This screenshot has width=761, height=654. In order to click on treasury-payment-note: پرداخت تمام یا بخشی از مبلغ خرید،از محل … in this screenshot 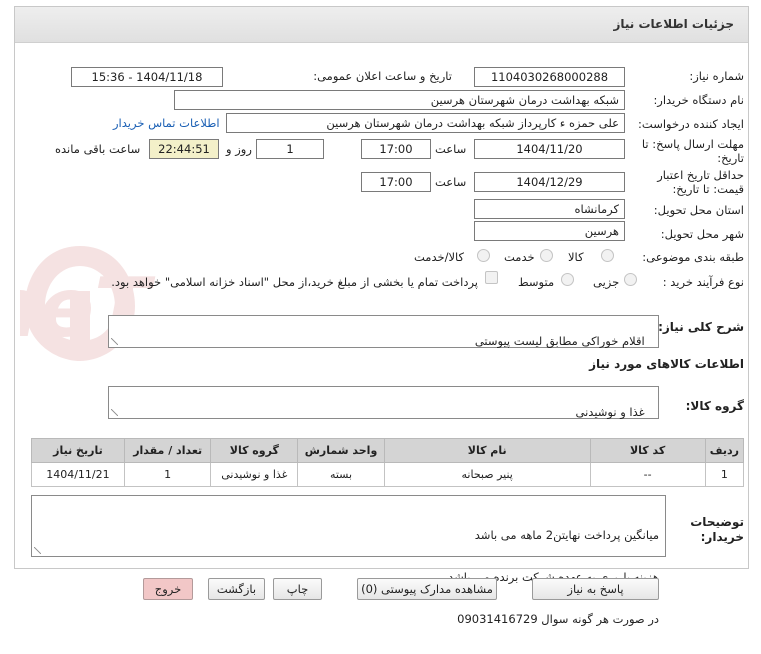, I will do `click(294, 282)`.